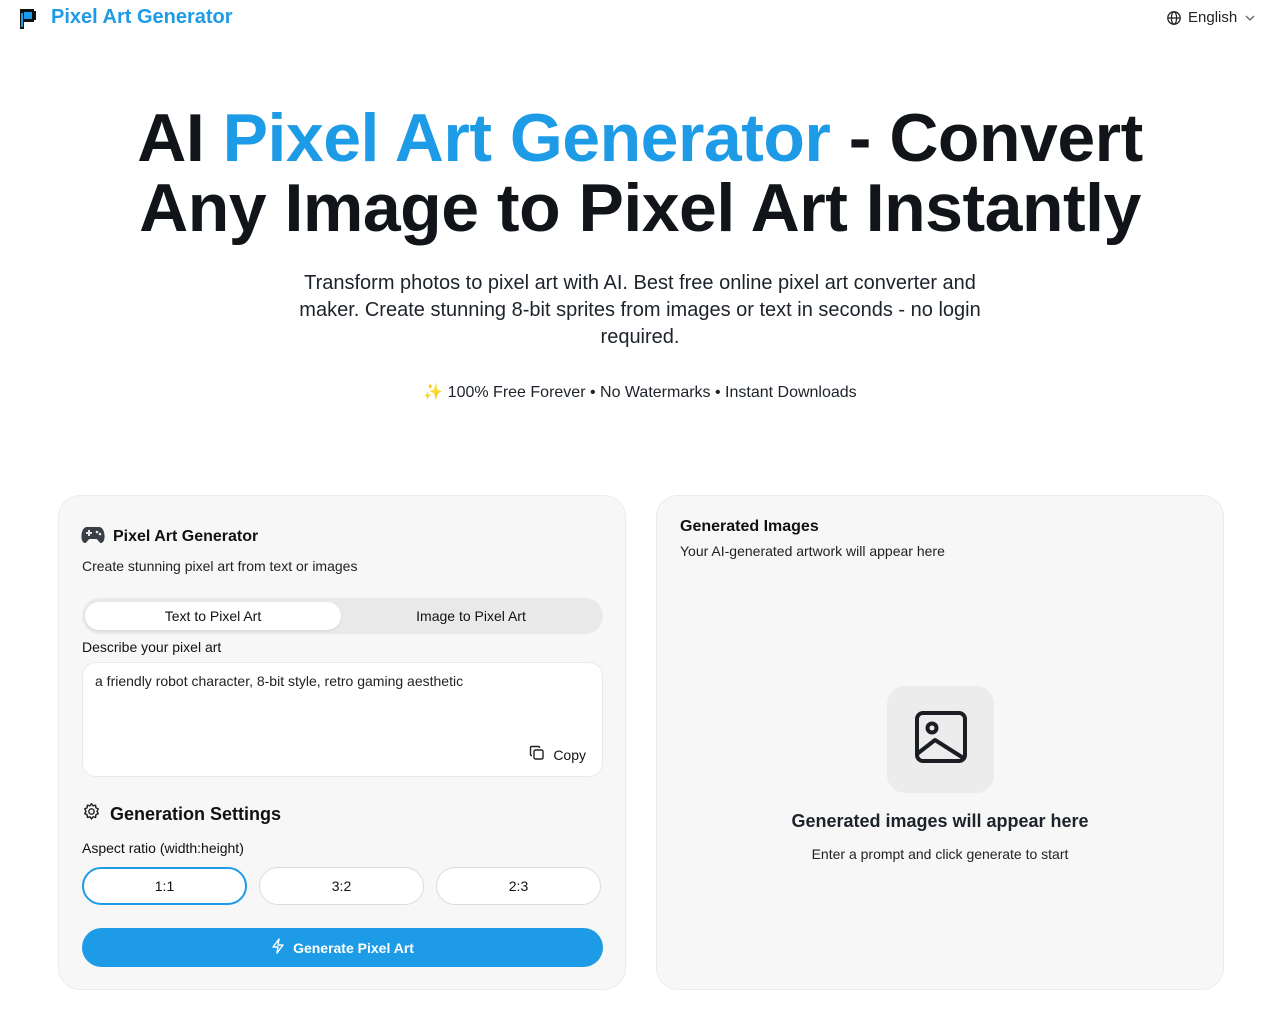 Image resolution: width=1280 pixels, height=1012 pixels. What do you see at coordinates (640, 208) in the screenshot?
I see `hero-title-line2: Any Image to Pixel Art Instantly` at bounding box center [640, 208].